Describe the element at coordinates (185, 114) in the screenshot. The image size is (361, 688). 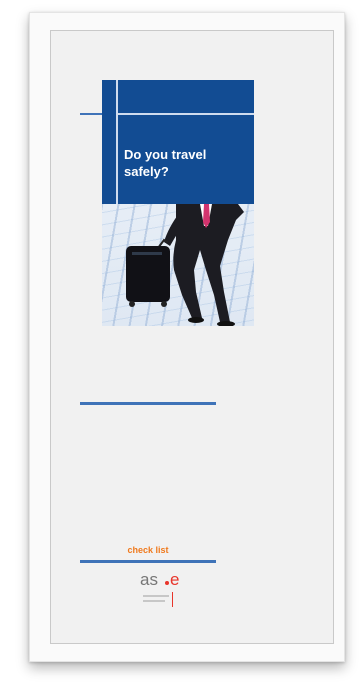
I see `panel-horizontal-rule` at that location.